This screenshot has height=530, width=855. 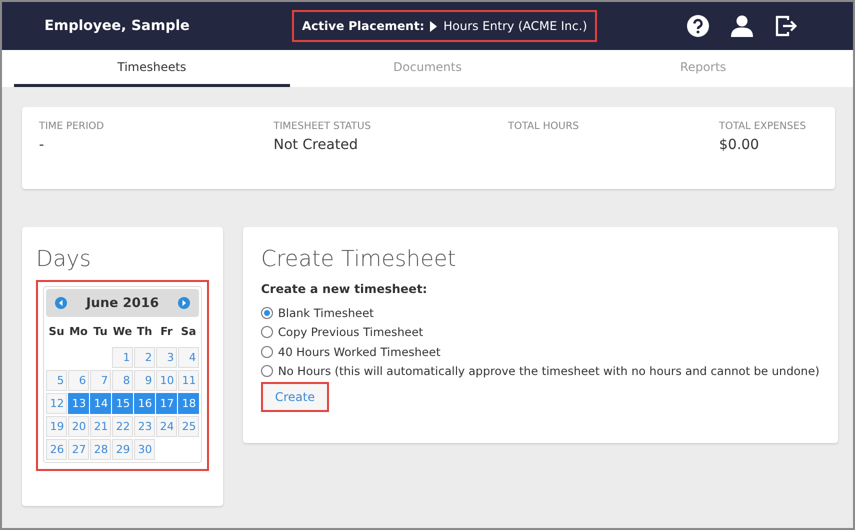 I want to click on calendar-day: 20, so click(x=78, y=426).